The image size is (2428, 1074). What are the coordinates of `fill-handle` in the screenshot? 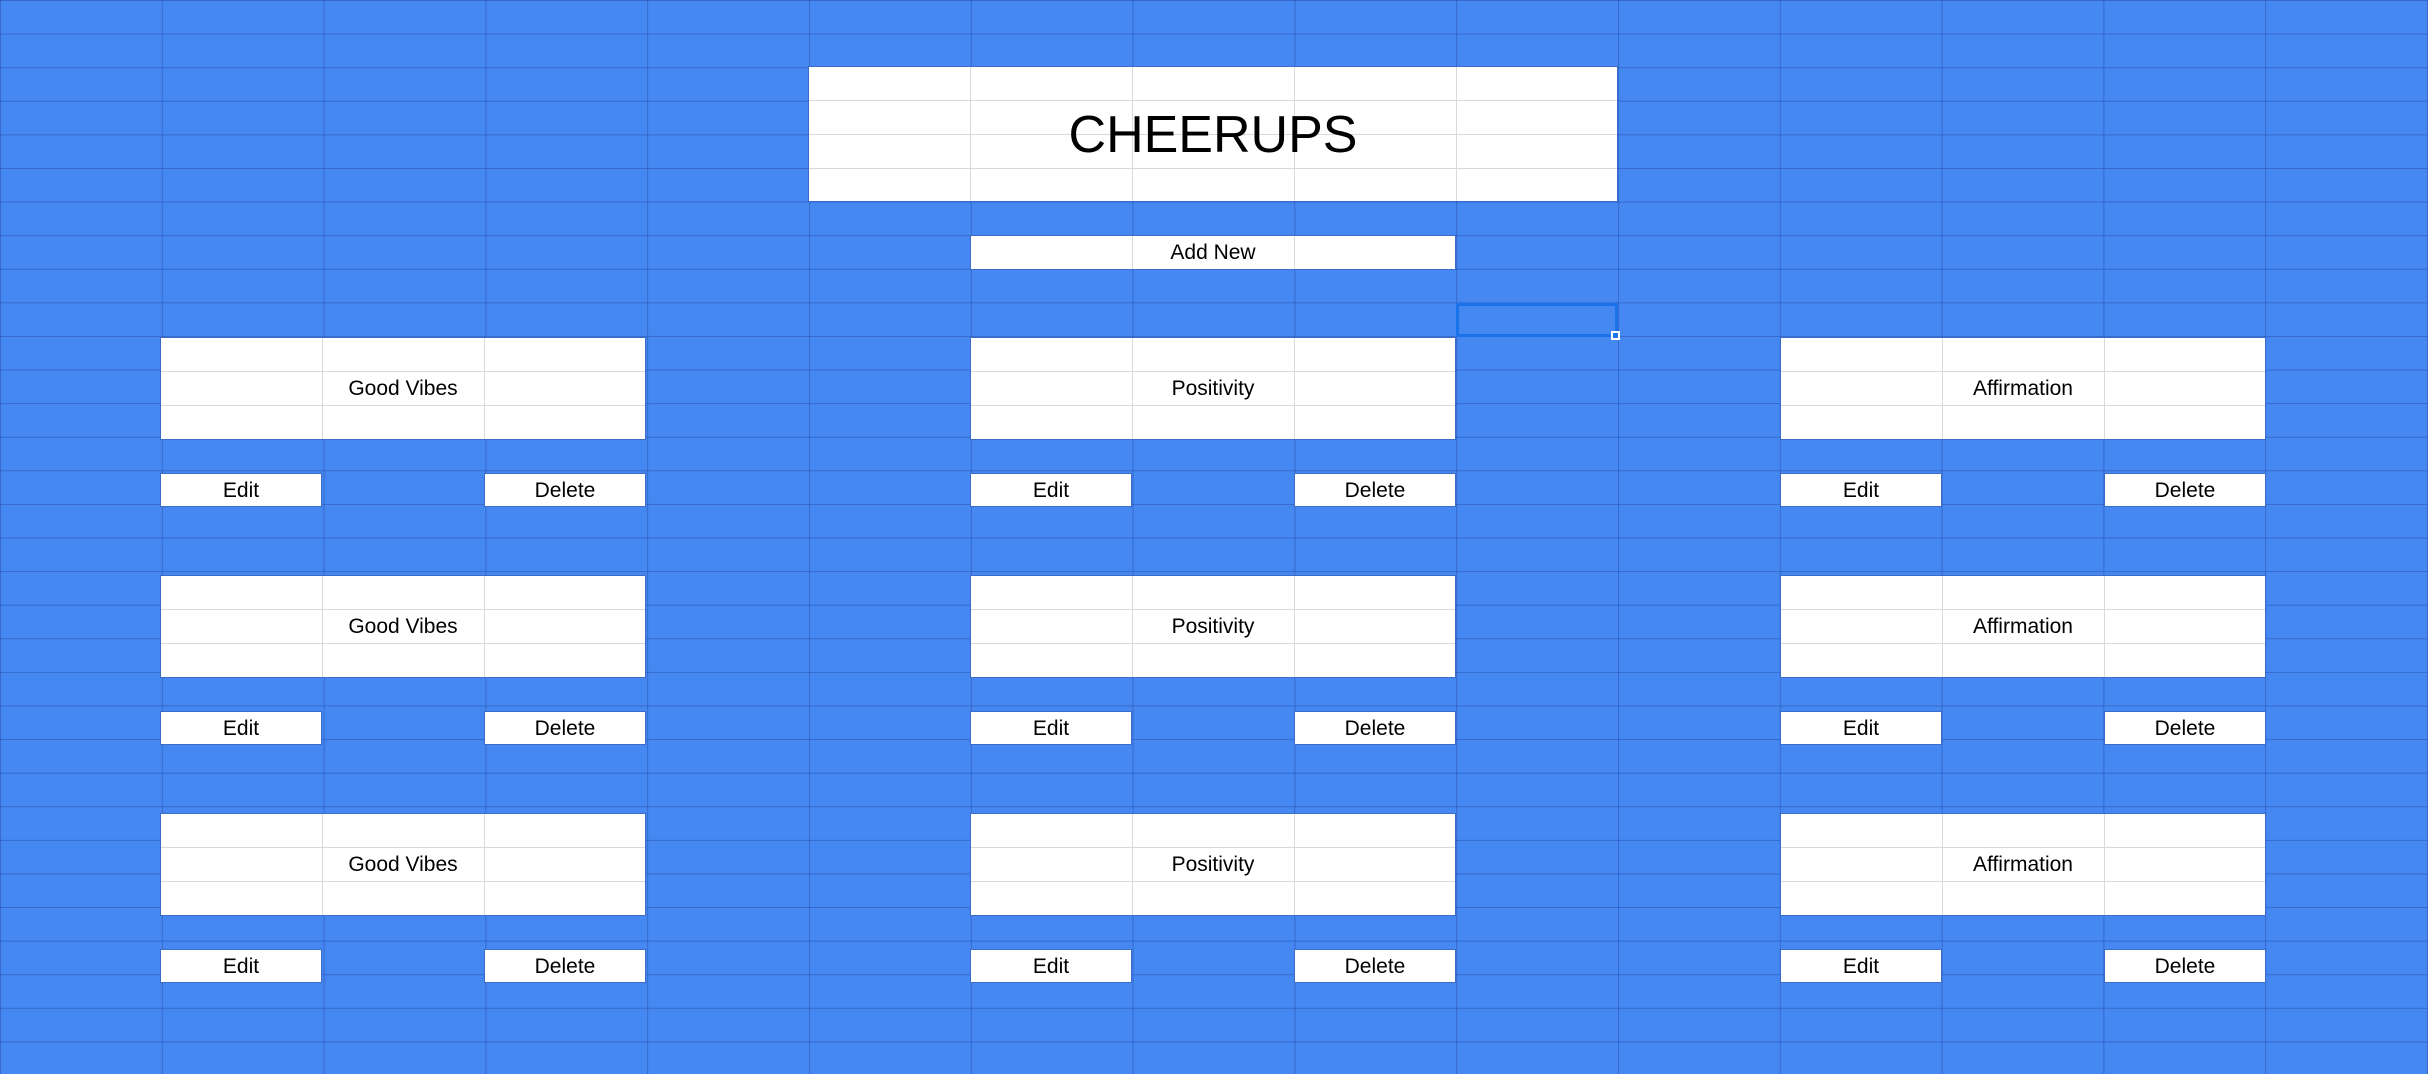 It's located at (1615, 335).